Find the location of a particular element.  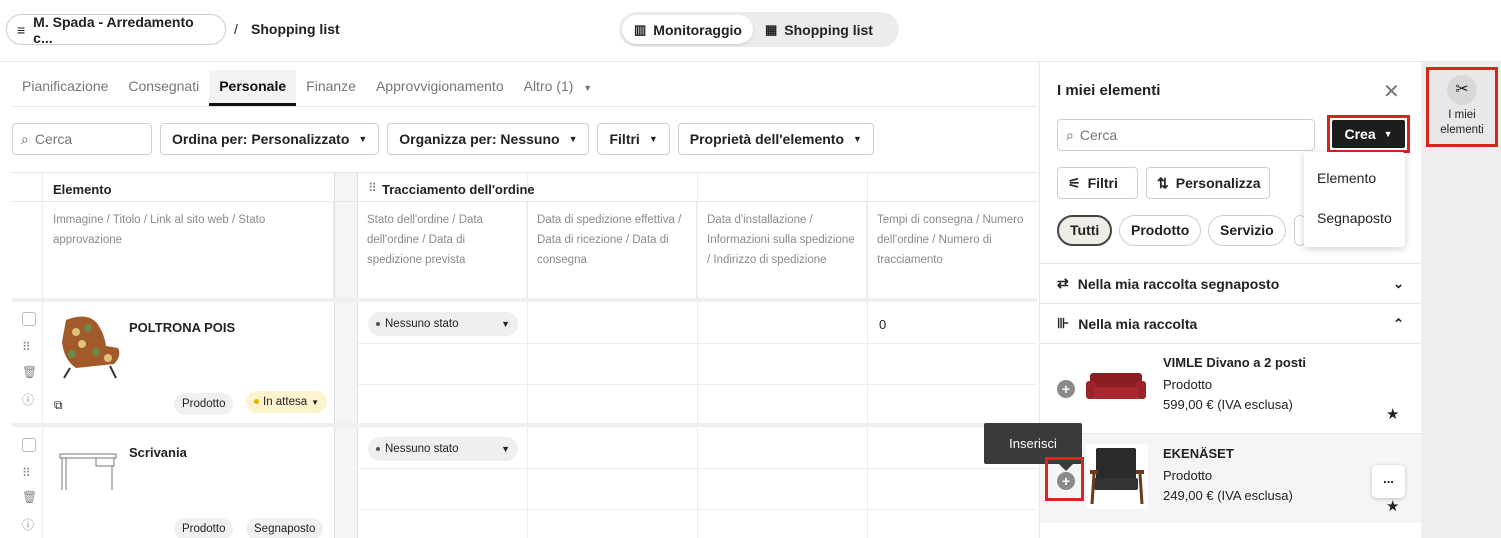

tab-finanze: Finanze is located at coordinates (331, 88).